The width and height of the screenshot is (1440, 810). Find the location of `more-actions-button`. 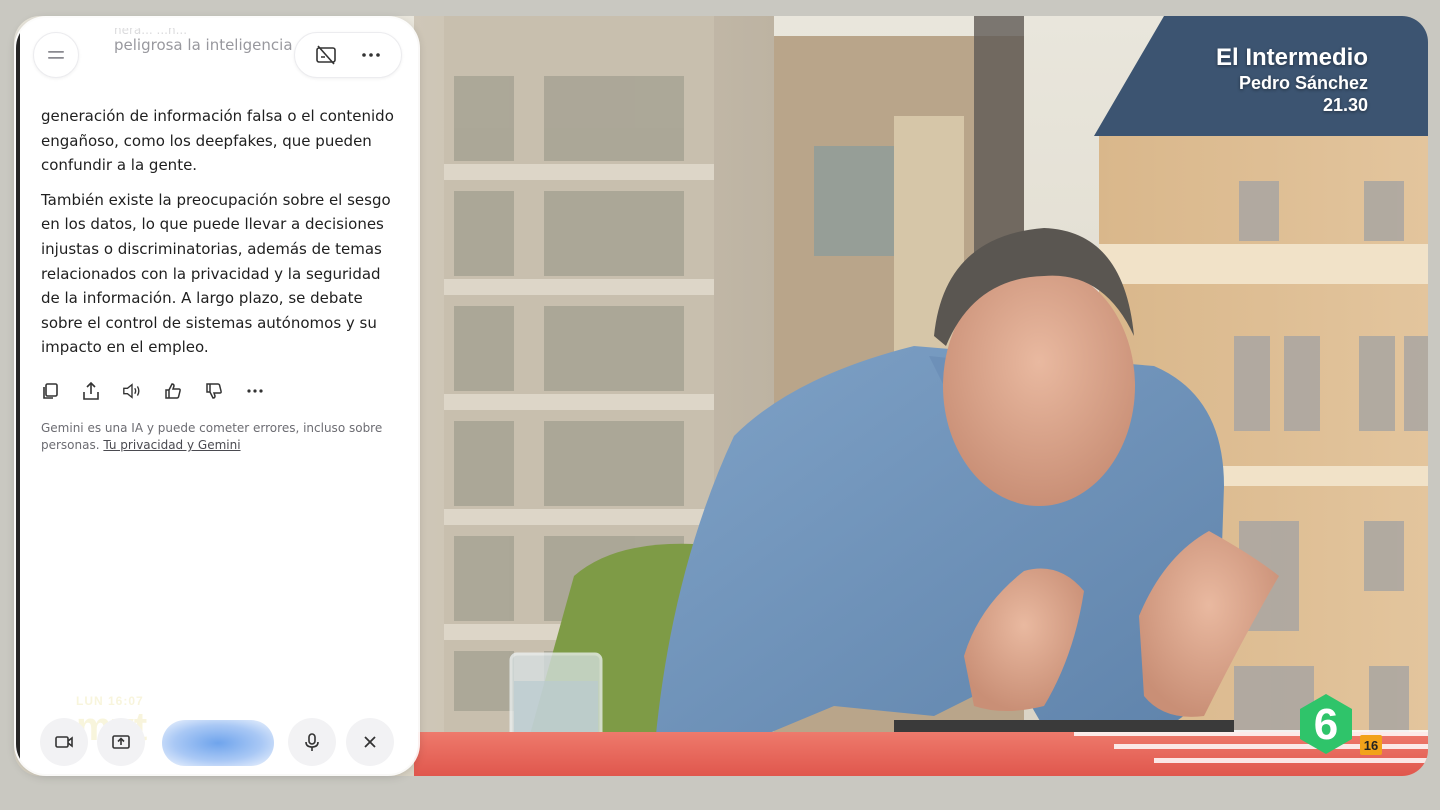

more-actions-button is located at coordinates (255, 391).